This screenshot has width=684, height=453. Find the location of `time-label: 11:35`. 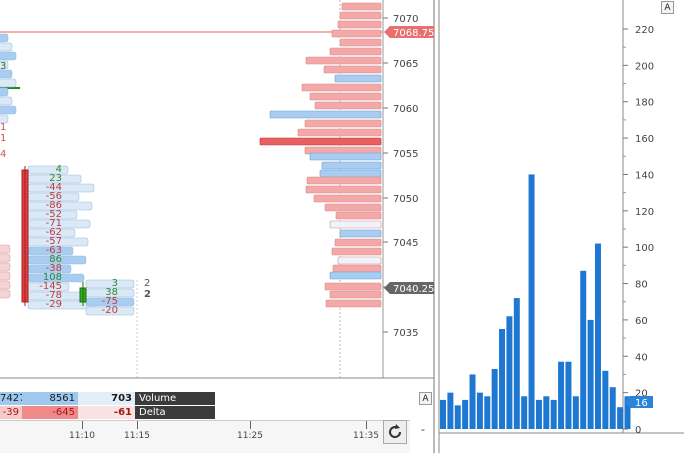

time-label: 11:35 is located at coordinates (366, 436).